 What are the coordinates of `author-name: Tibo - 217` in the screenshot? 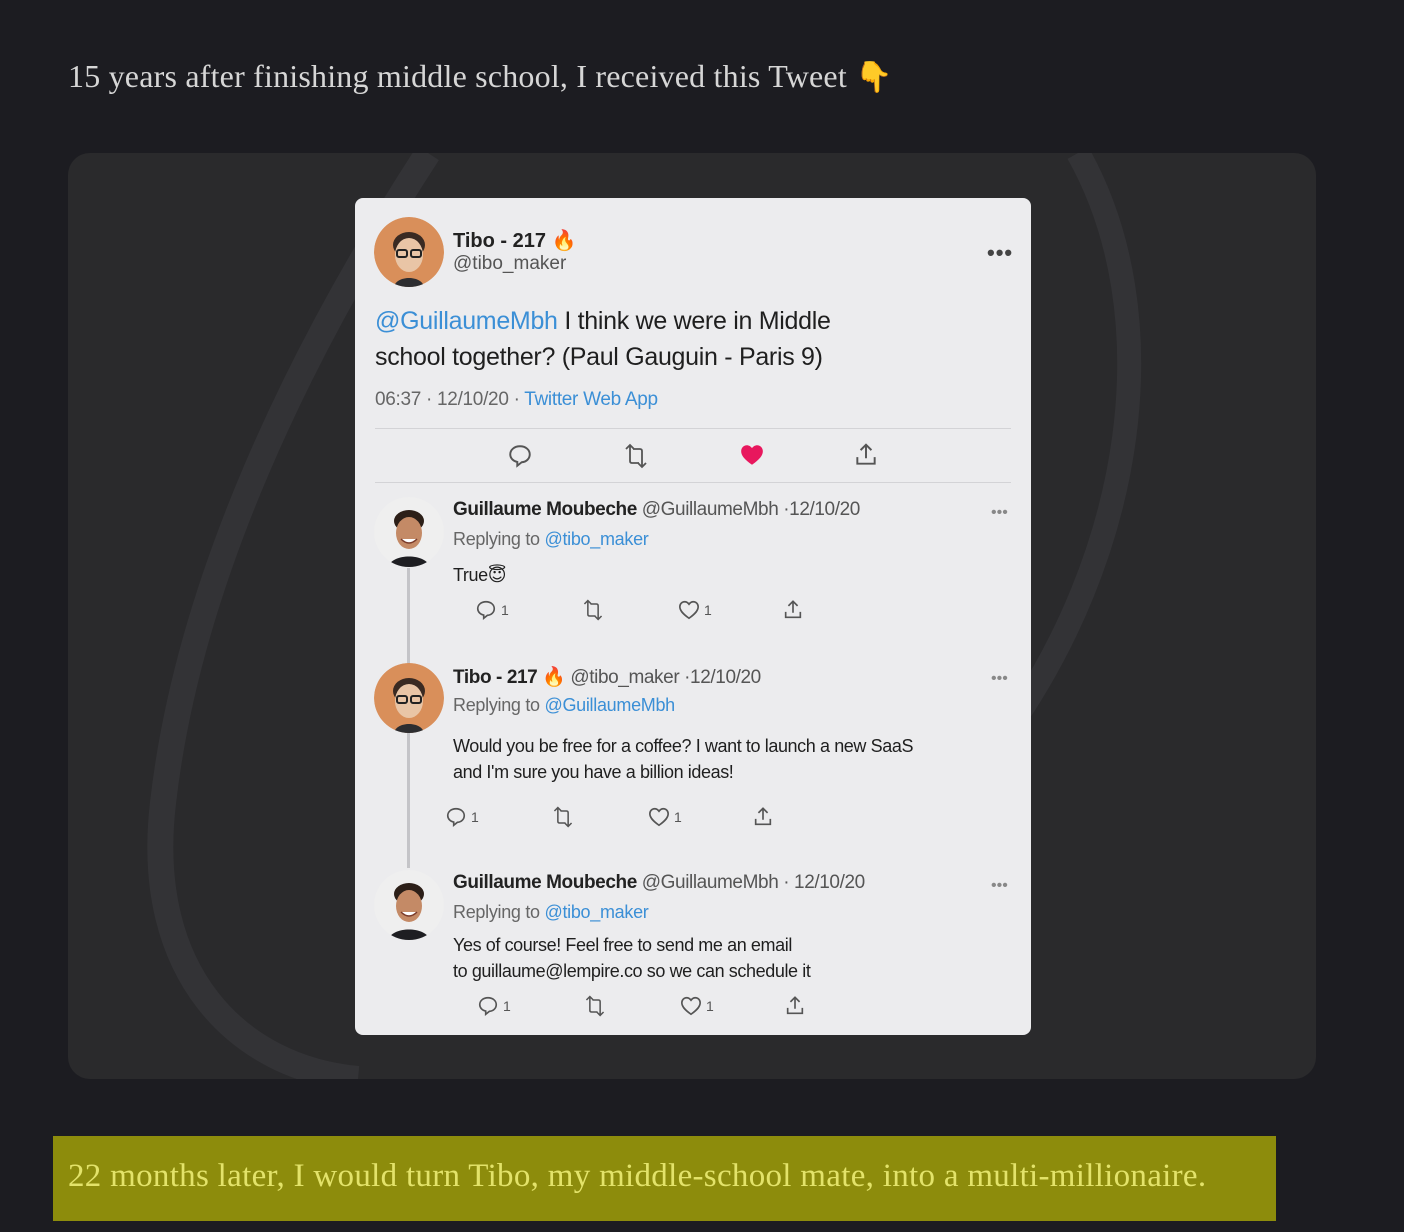 It's located at (499, 241).